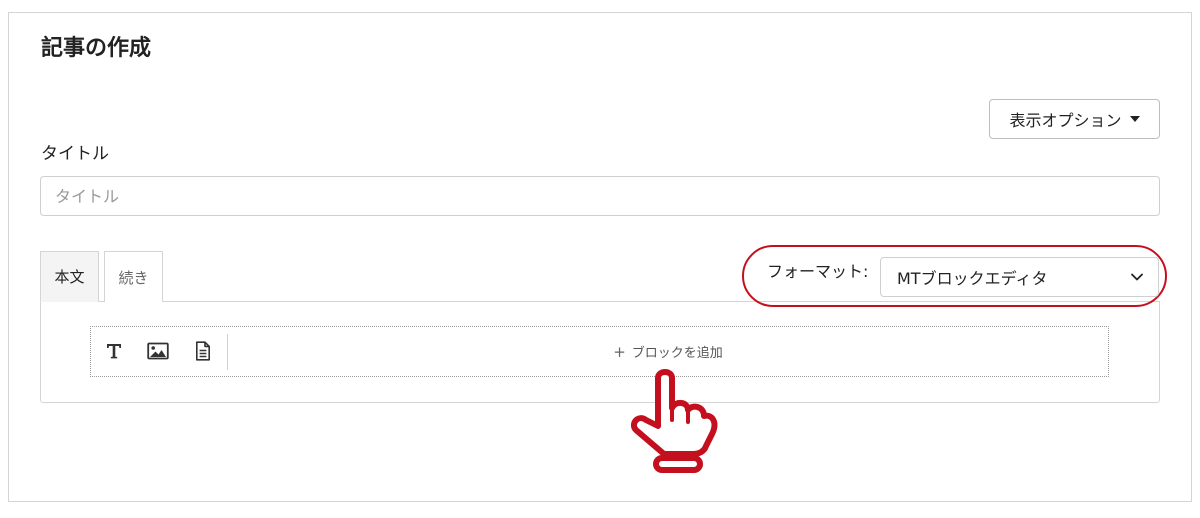 The width and height of the screenshot is (1200, 518). What do you see at coordinates (818, 271) in the screenshot?
I see `format-label: フォーマット:` at bounding box center [818, 271].